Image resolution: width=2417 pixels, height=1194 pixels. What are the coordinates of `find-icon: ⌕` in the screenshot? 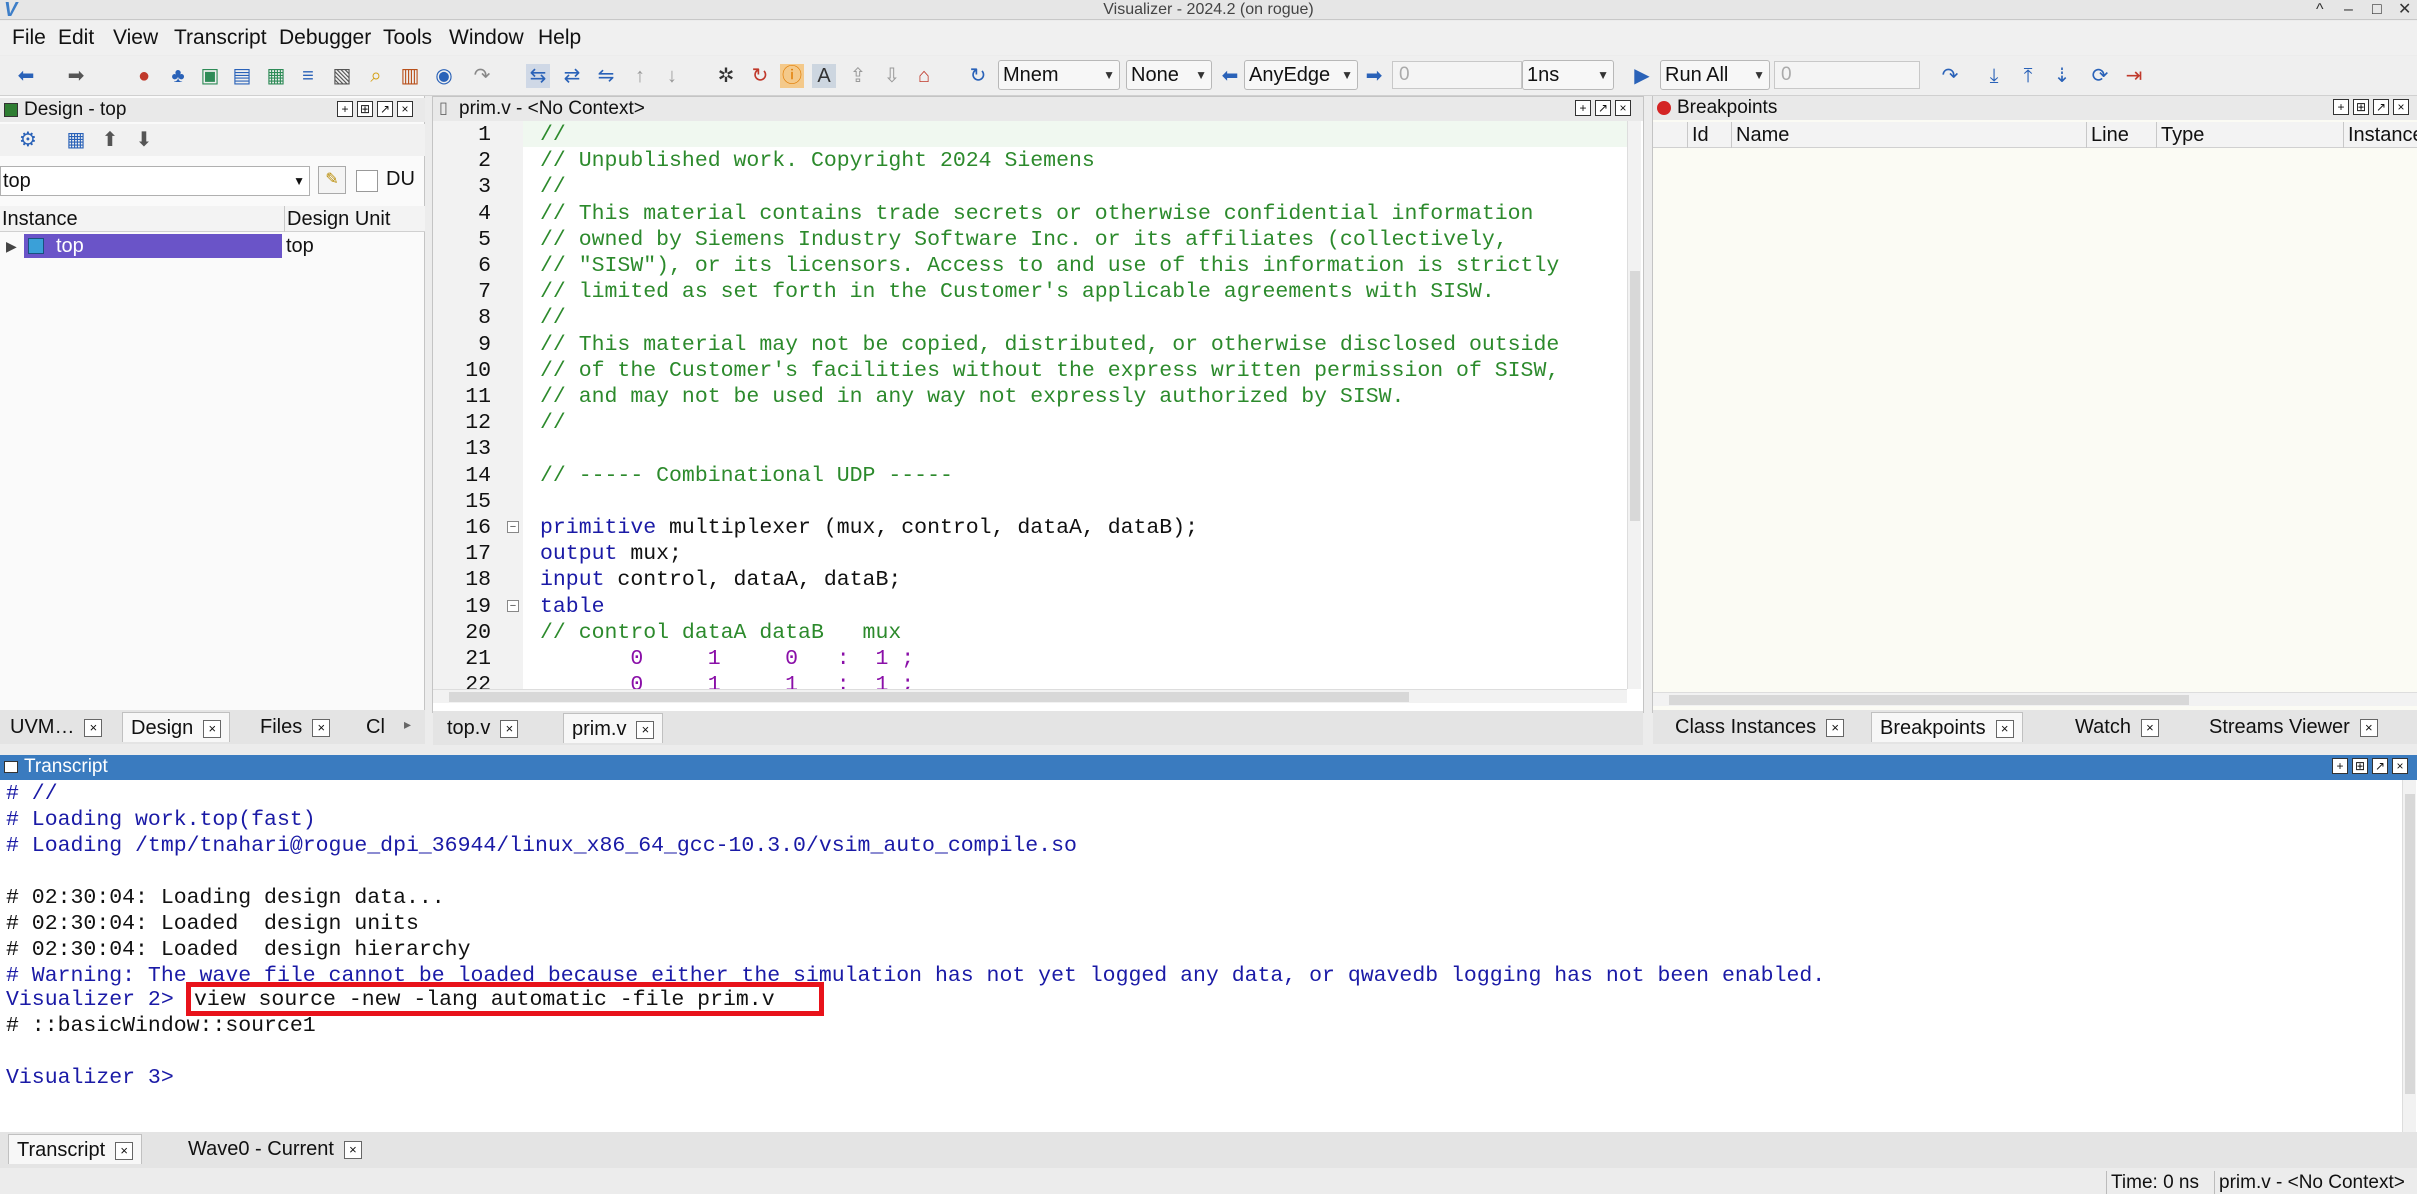 It's located at (376, 76).